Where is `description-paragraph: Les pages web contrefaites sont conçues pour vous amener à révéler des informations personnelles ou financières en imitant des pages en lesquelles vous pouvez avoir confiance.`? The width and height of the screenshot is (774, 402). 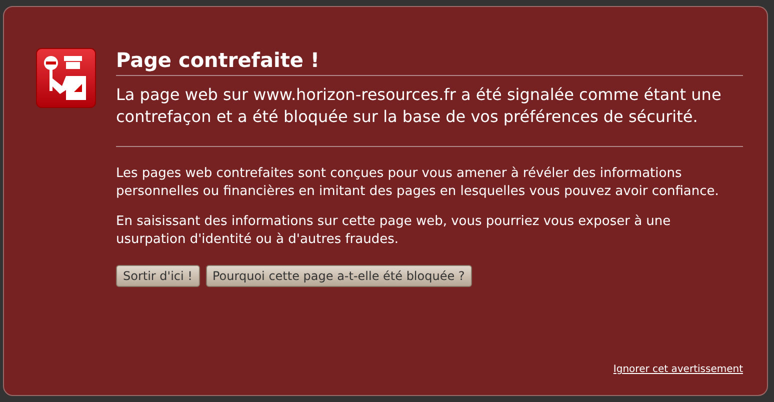 description-paragraph: Les pages web contrefaites sont conçues pour vous amener à révéler des informations personnelles ou financières en imitant des pages en lesquelles vous pouvez avoir confiance. is located at coordinates (418, 183).